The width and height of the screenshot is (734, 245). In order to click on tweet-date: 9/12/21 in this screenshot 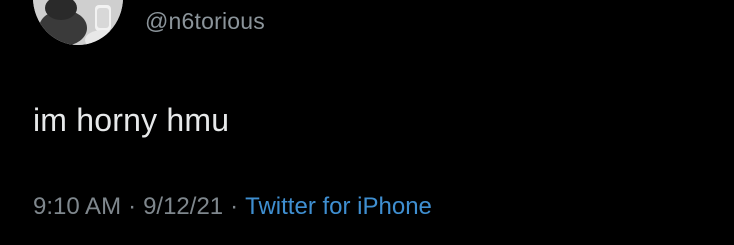, I will do `click(183, 206)`.